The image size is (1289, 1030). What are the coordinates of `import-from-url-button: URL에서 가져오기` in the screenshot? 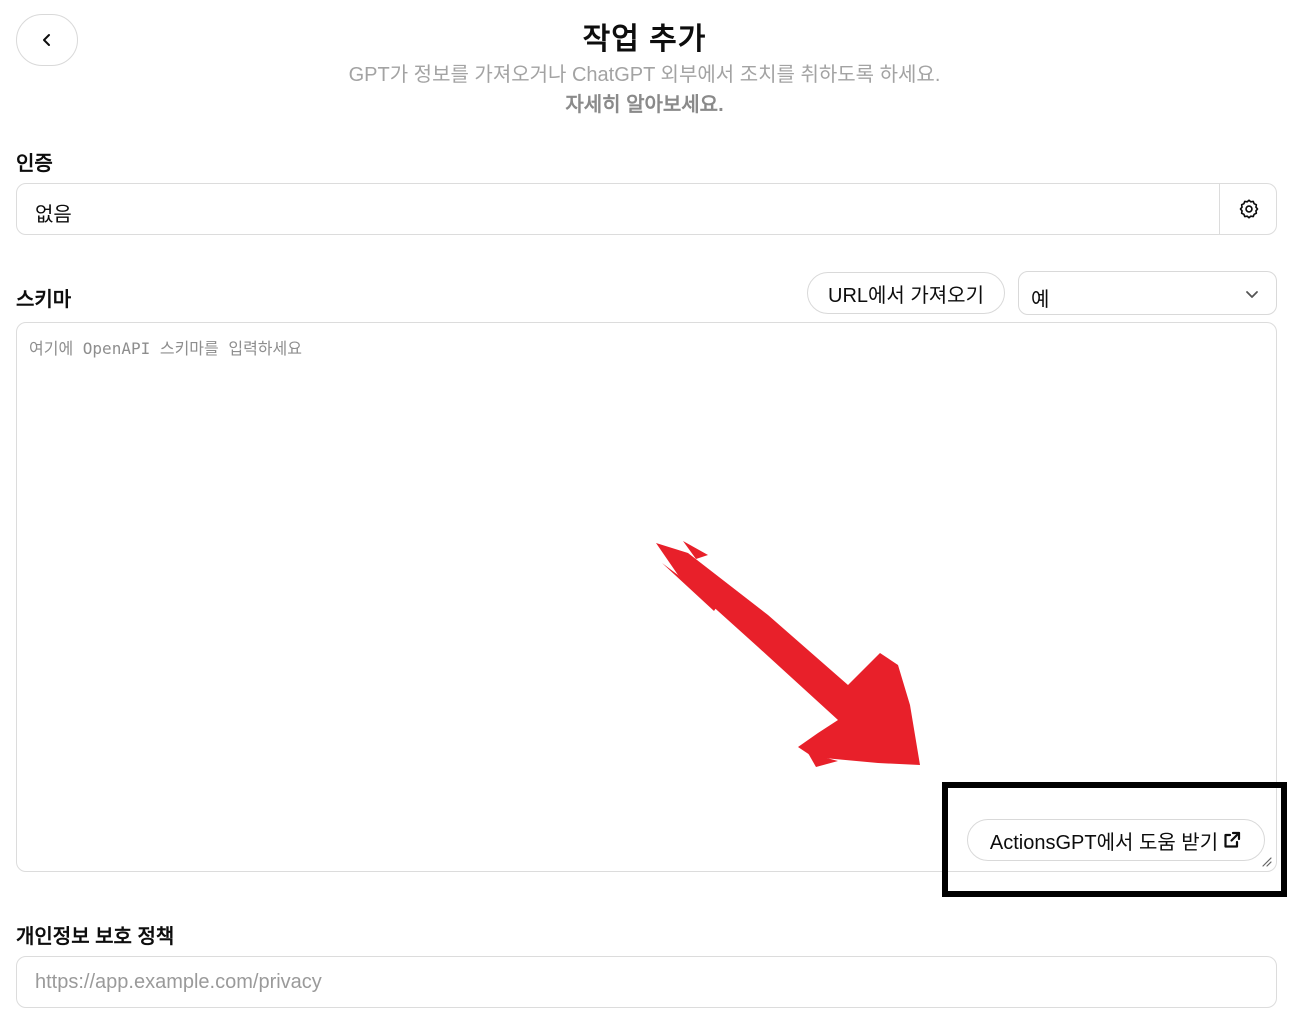 It's located at (906, 293).